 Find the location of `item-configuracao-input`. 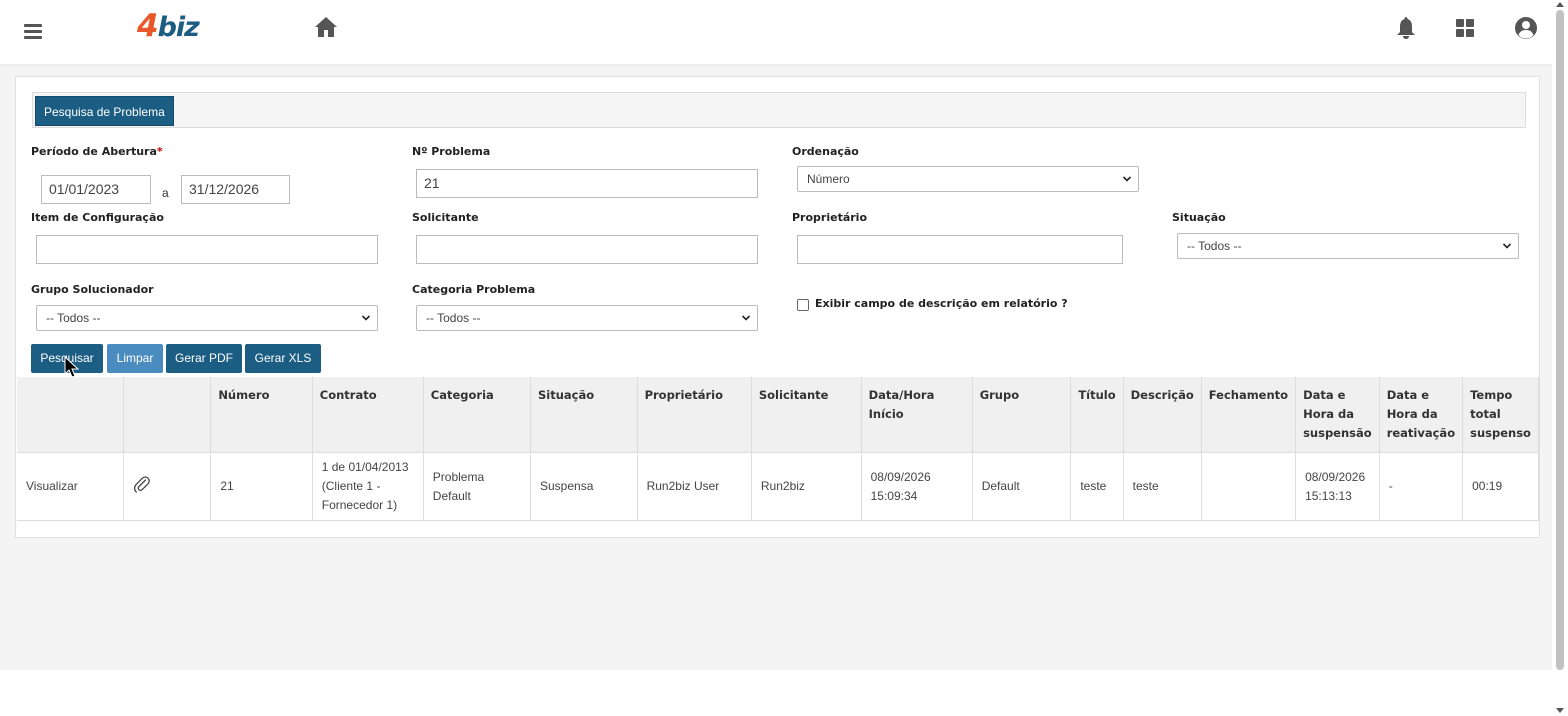

item-configuracao-input is located at coordinates (207, 249).